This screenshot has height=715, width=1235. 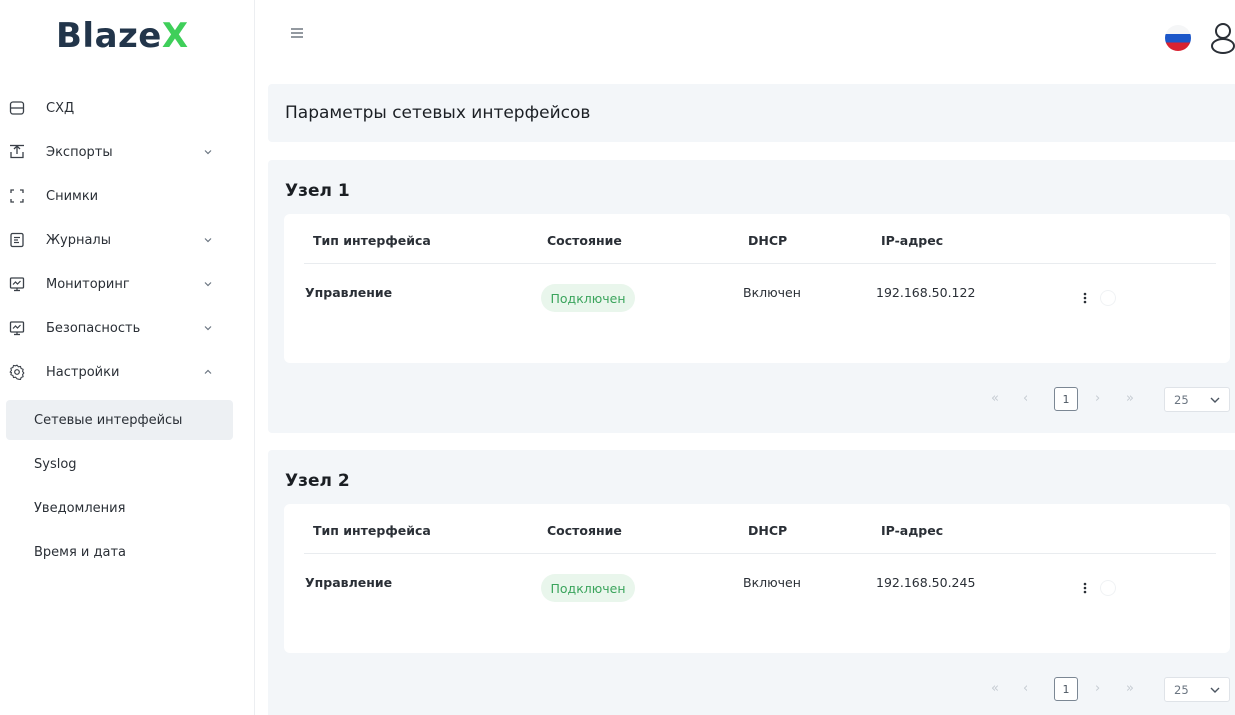 What do you see at coordinates (119, 464) in the screenshot?
I see `sidebar-subitem-syslog: Syslog` at bounding box center [119, 464].